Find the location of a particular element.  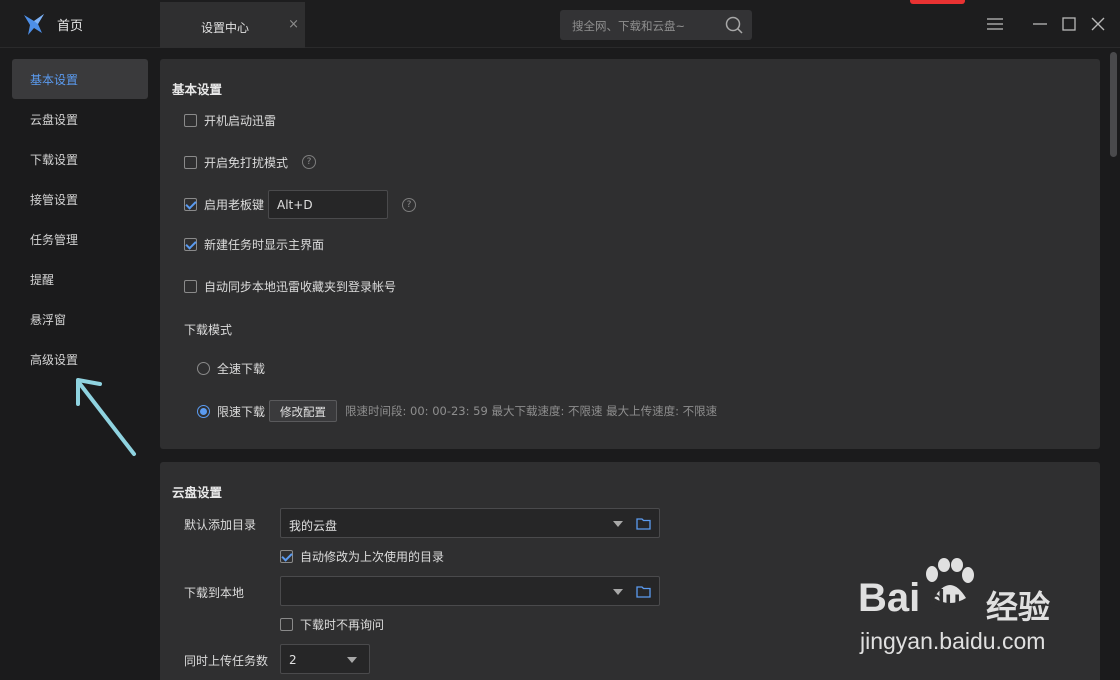

watermark-cn: 经验 is located at coordinates (1018, 607).